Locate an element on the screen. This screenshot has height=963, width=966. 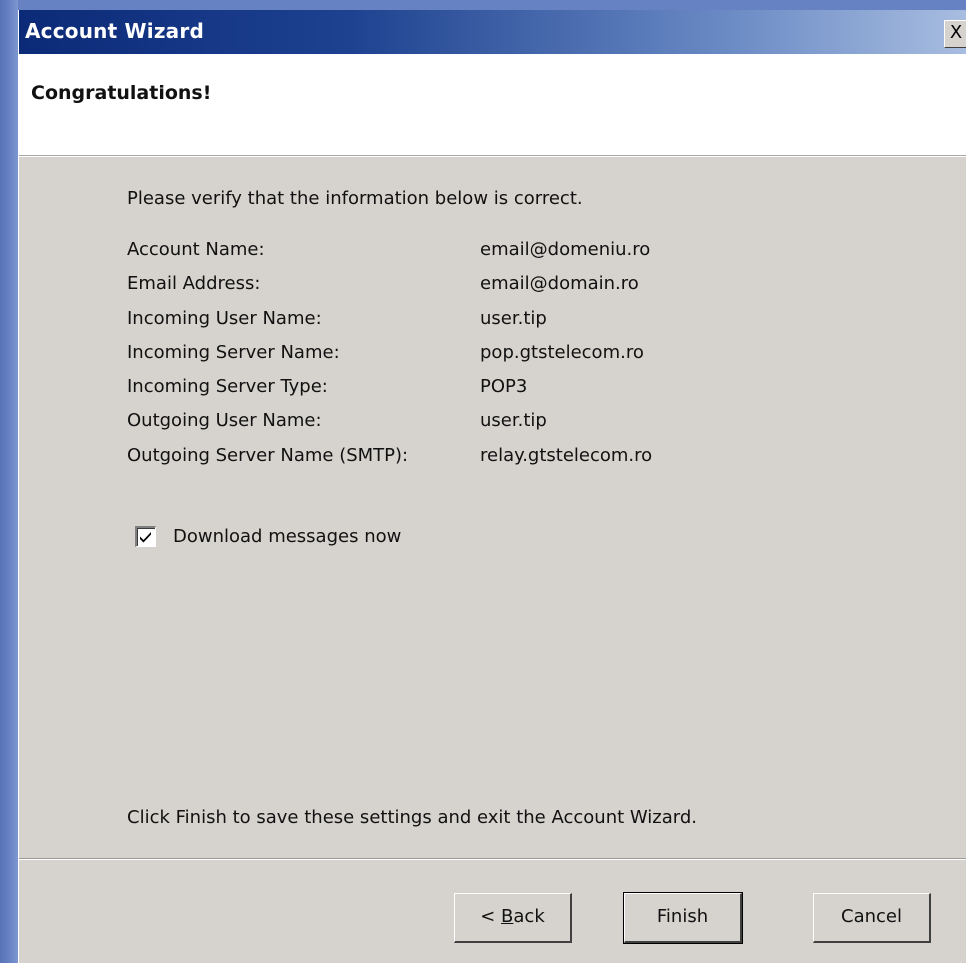
info-label: Incoming User Name: is located at coordinates (224, 318).